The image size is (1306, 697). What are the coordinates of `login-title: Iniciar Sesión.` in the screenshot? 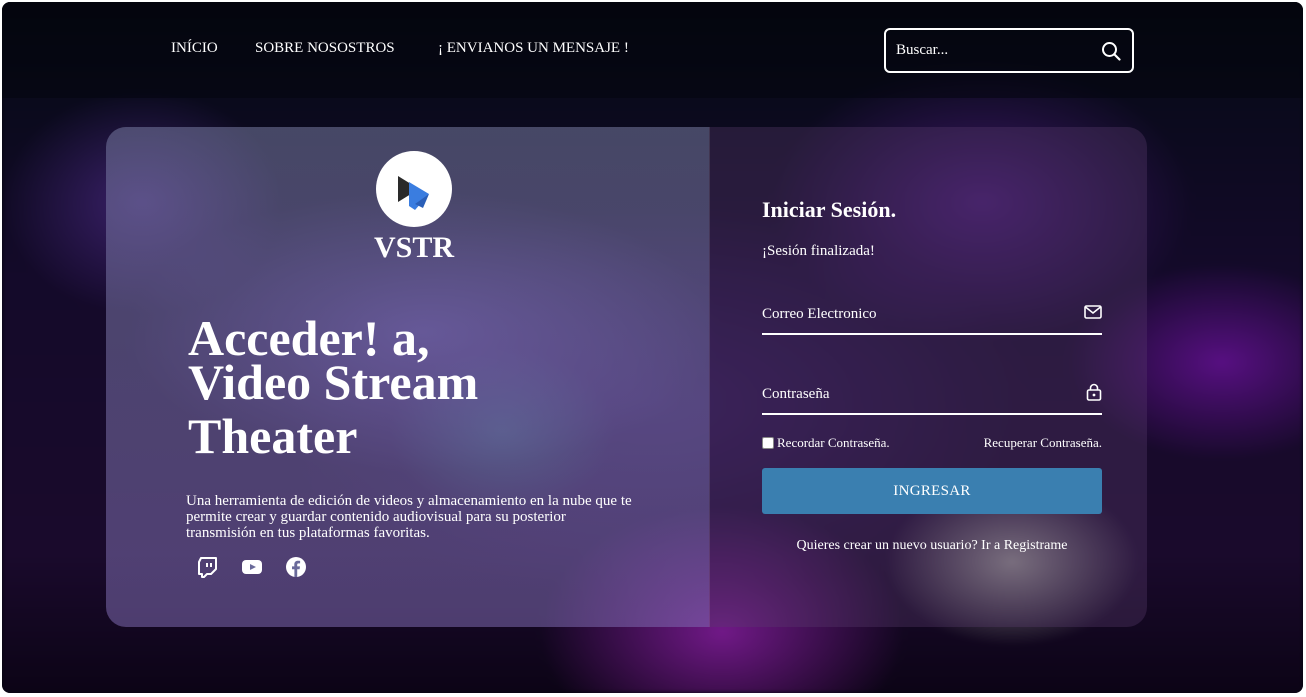 It's located at (829, 209).